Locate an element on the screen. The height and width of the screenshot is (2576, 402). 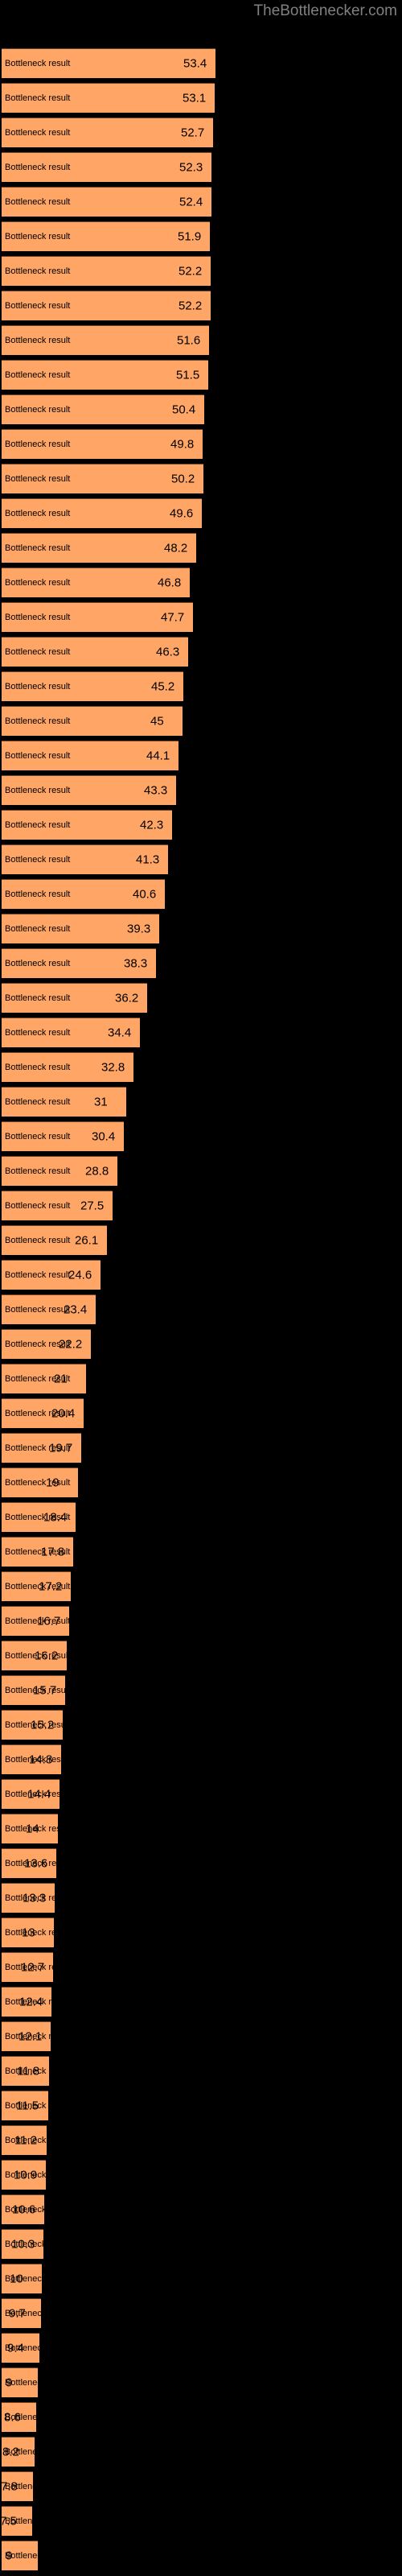
bar: Bottleneck result 52.3 is located at coordinates (106, 167).